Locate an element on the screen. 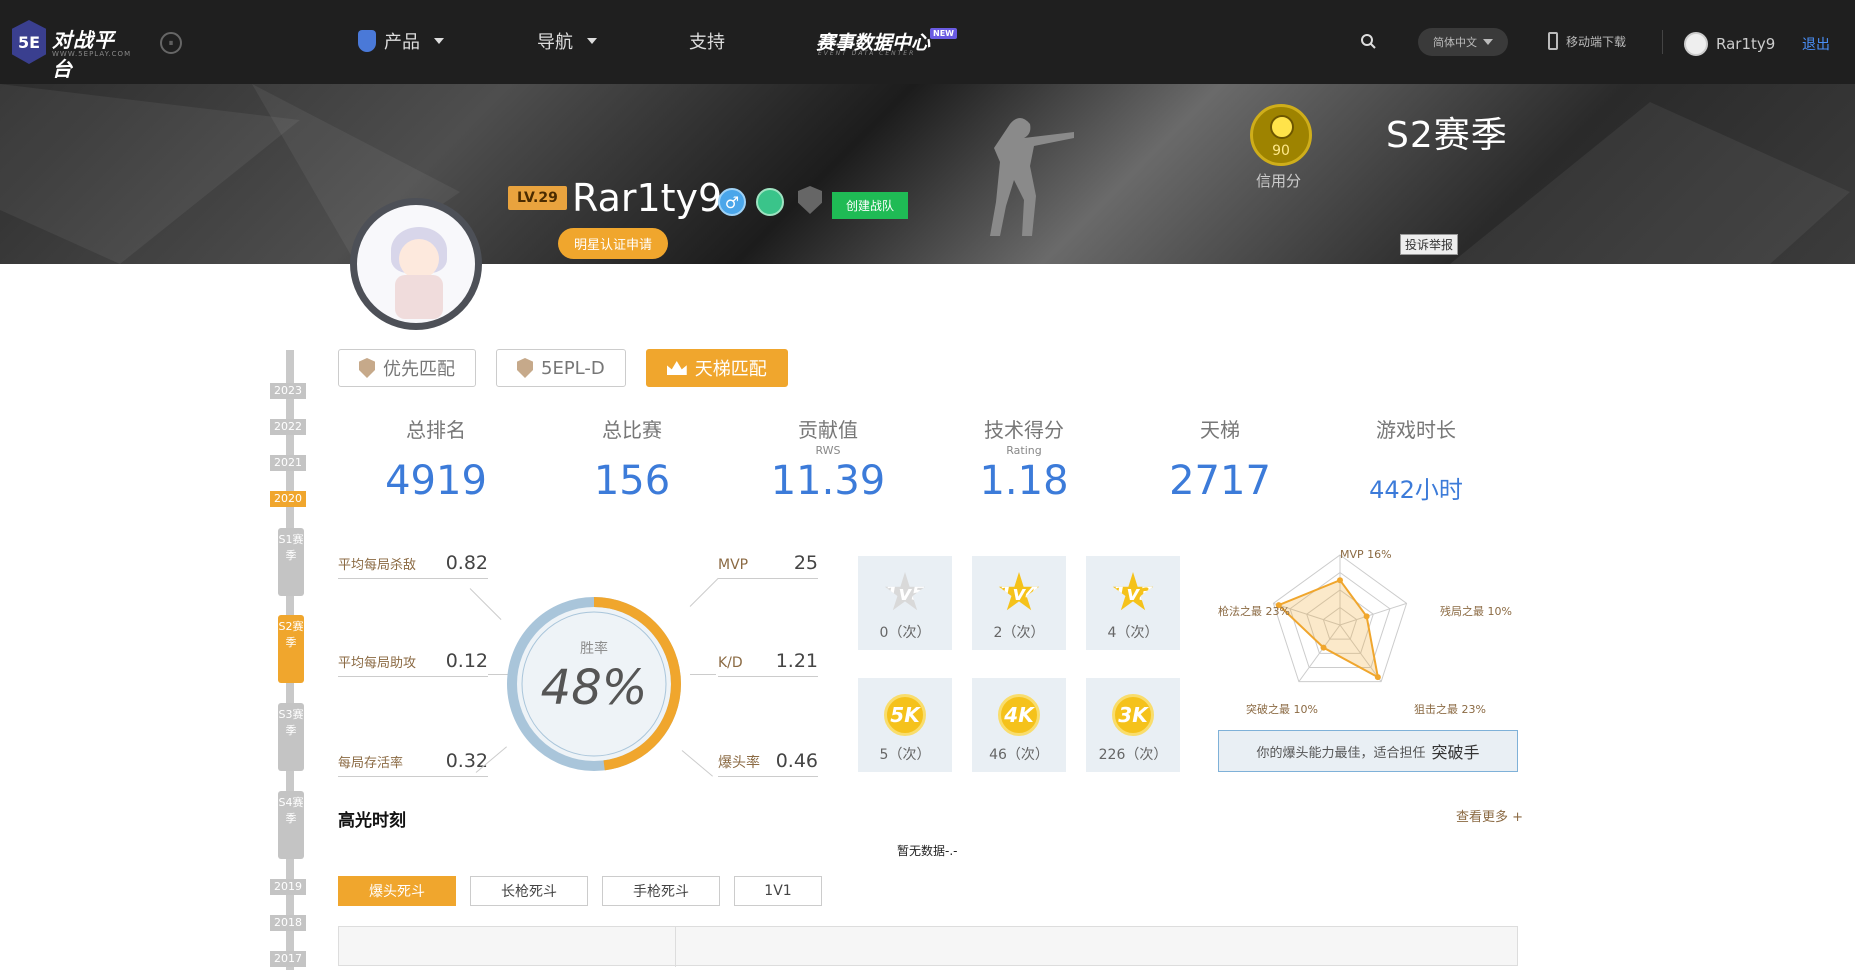 This screenshot has width=1855, height=970. star-certification-button: 明星认证申请 is located at coordinates (613, 243).